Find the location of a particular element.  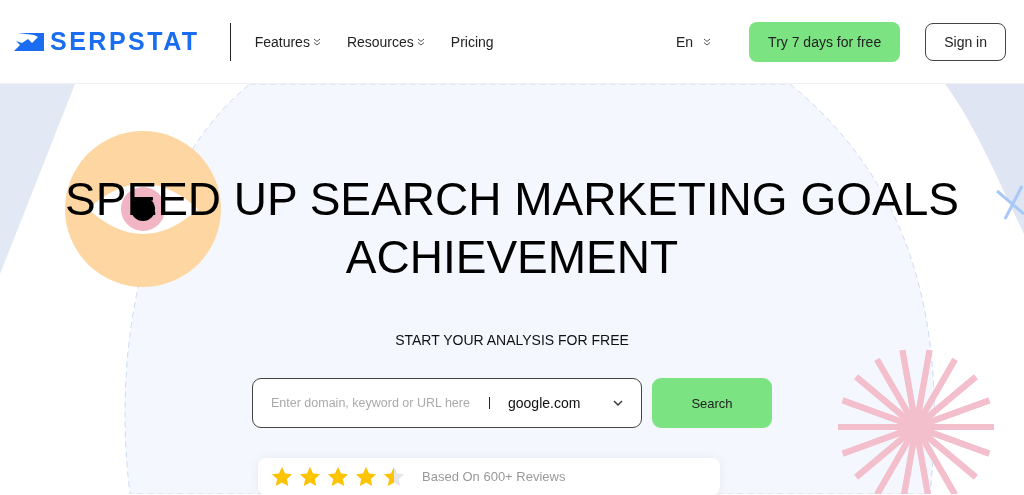

logo-icon is located at coordinates (29, 41).